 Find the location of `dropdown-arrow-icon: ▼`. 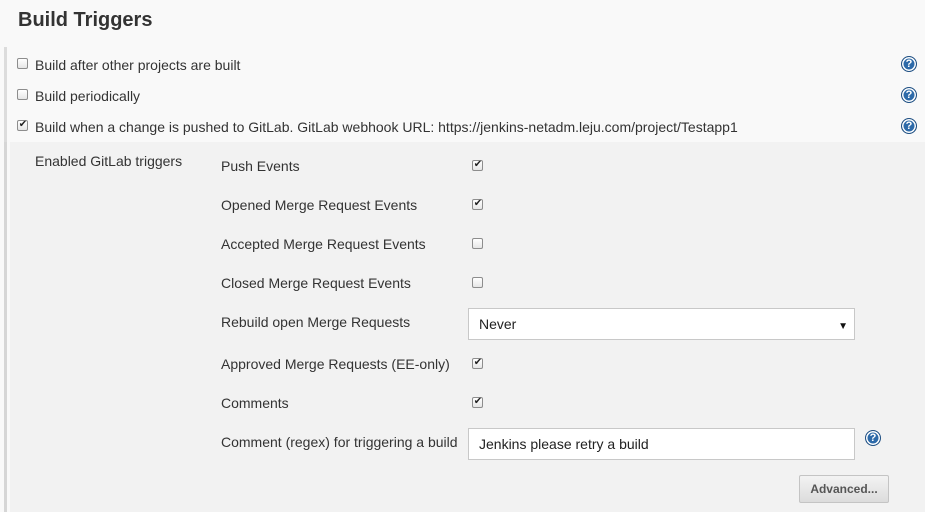

dropdown-arrow-icon: ▼ is located at coordinates (843, 326).